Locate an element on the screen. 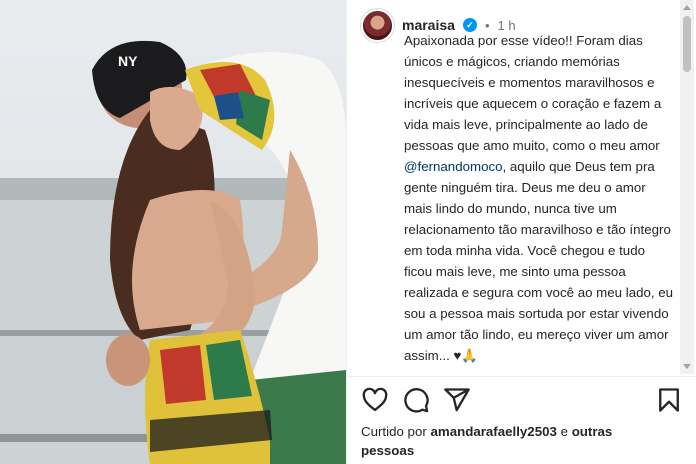 The image size is (696, 464). heart-icon is located at coordinates (375, 399).